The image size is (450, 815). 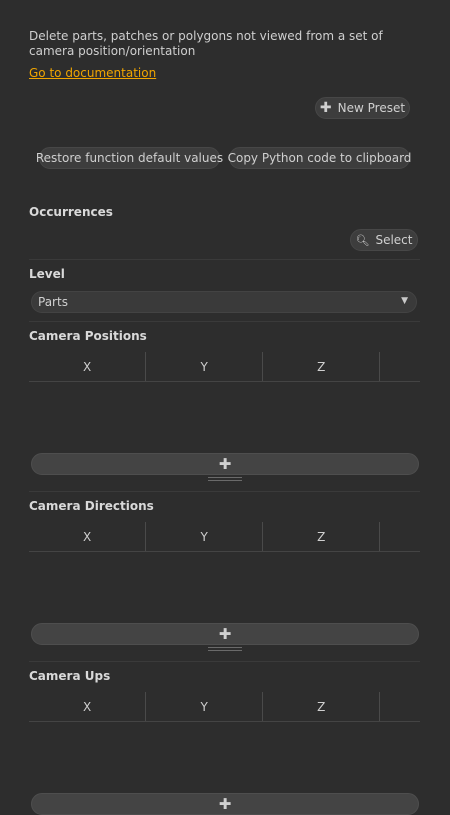 I want to click on documentation-link: Go to documentation, so click(x=92, y=73).